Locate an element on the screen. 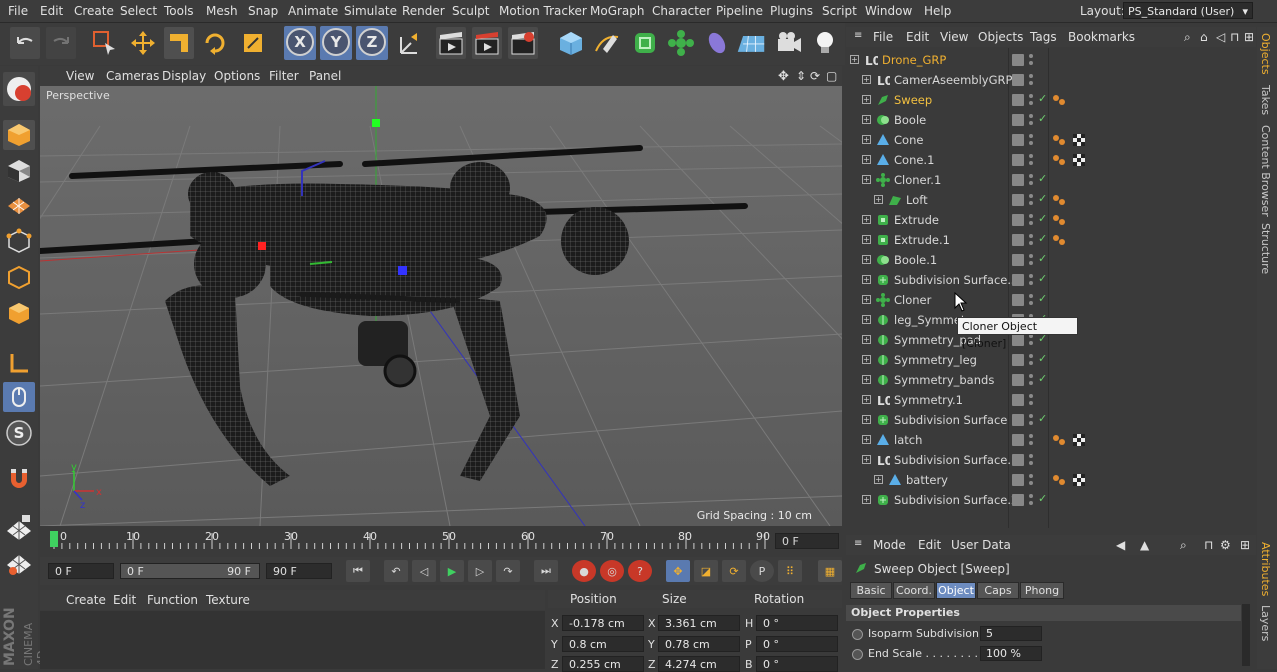 Image resolution: width=1277 pixels, height=672 pixels. menu-mograph: MoGraph is located at coordinates (617, 11).